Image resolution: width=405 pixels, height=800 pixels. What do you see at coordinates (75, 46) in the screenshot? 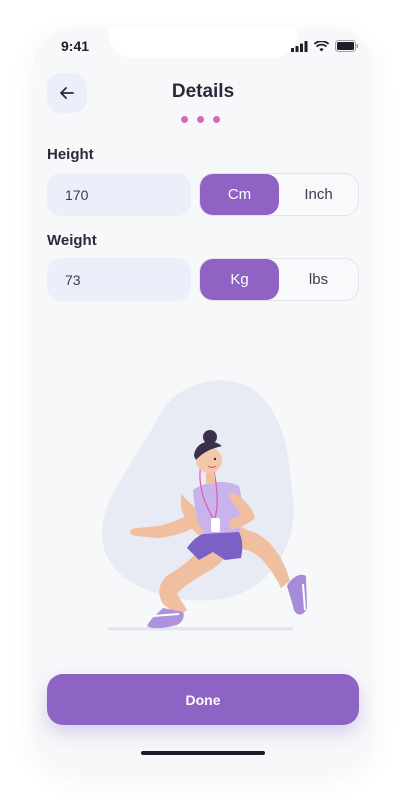
I see `status-time: 9:41` at bounding box center [75, 46].